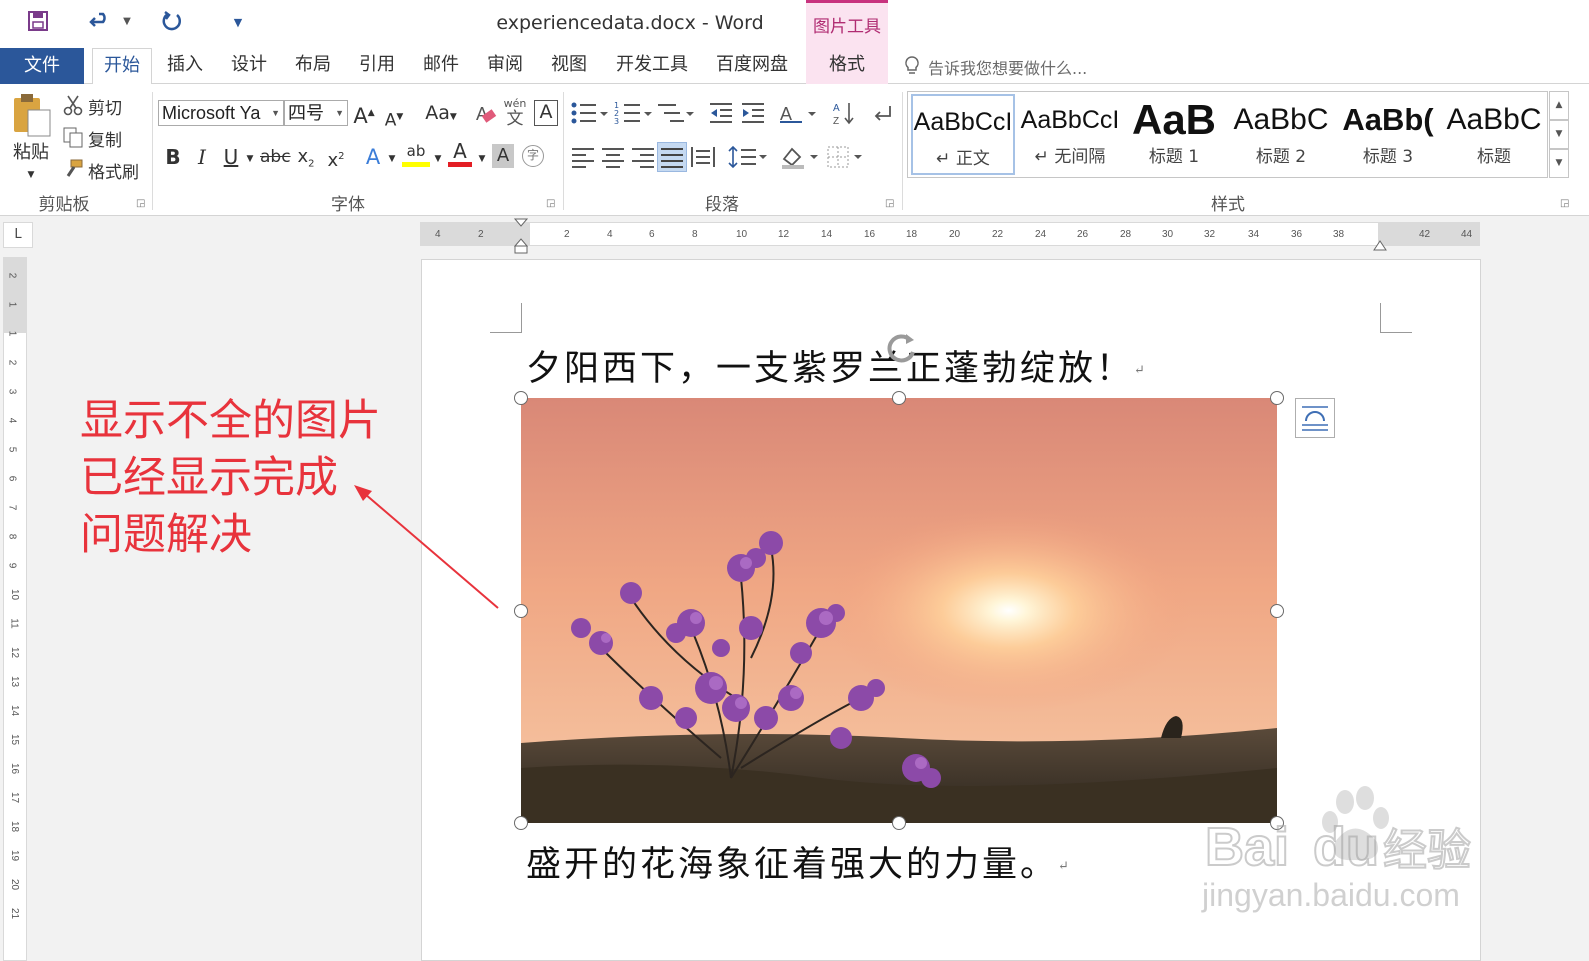  I want to click on ruler-tick-label: 6, so click(652, 234).